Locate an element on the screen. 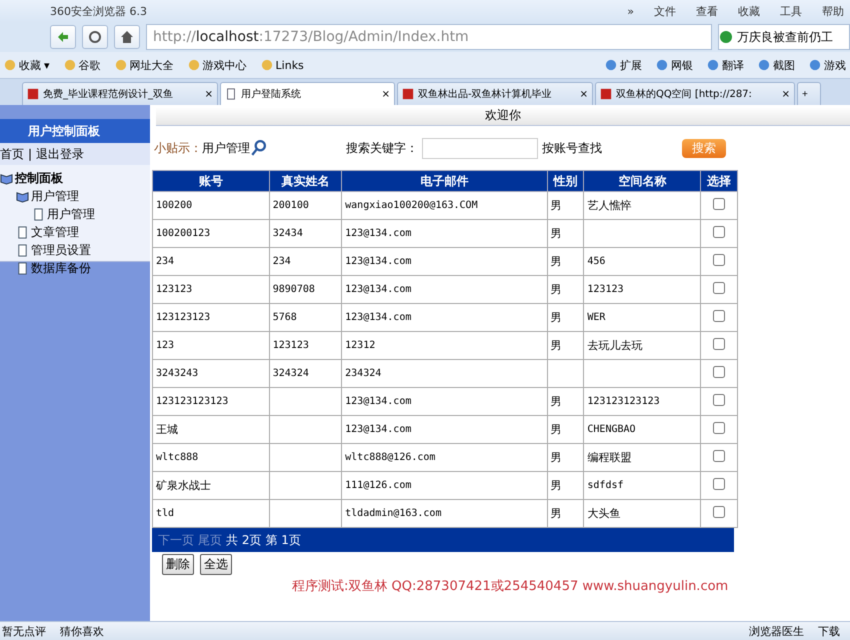 The height and width of the screenshot is (640, 850). search-label: 搜索关键字： is located at coordinates (382, 148).